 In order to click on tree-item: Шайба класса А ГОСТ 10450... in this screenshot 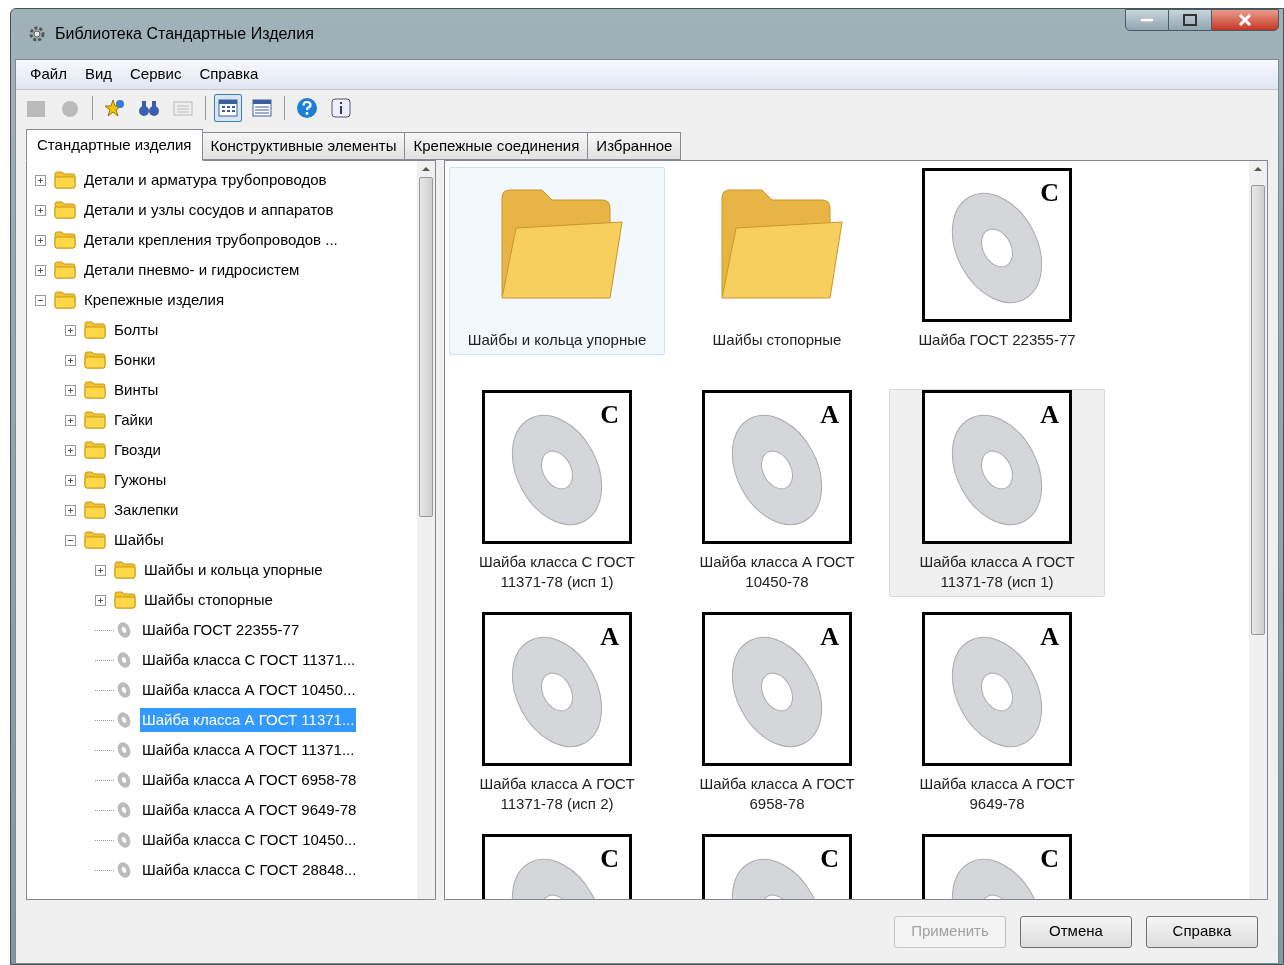, I will do `click(249, 690)`.